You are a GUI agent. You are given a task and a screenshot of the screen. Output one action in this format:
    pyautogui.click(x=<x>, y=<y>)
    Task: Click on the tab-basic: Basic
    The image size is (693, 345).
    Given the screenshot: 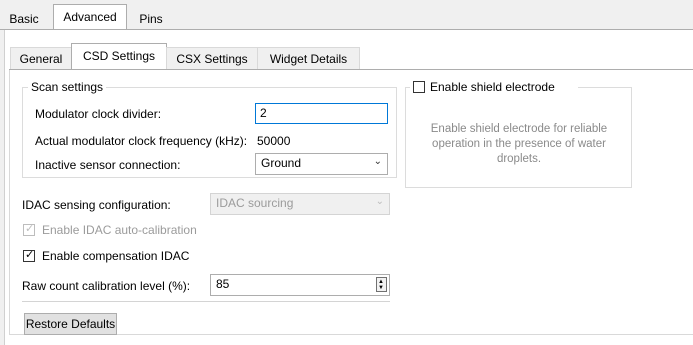 What is the action you would take?
    pyautogui.click(x=24, y=19)
    